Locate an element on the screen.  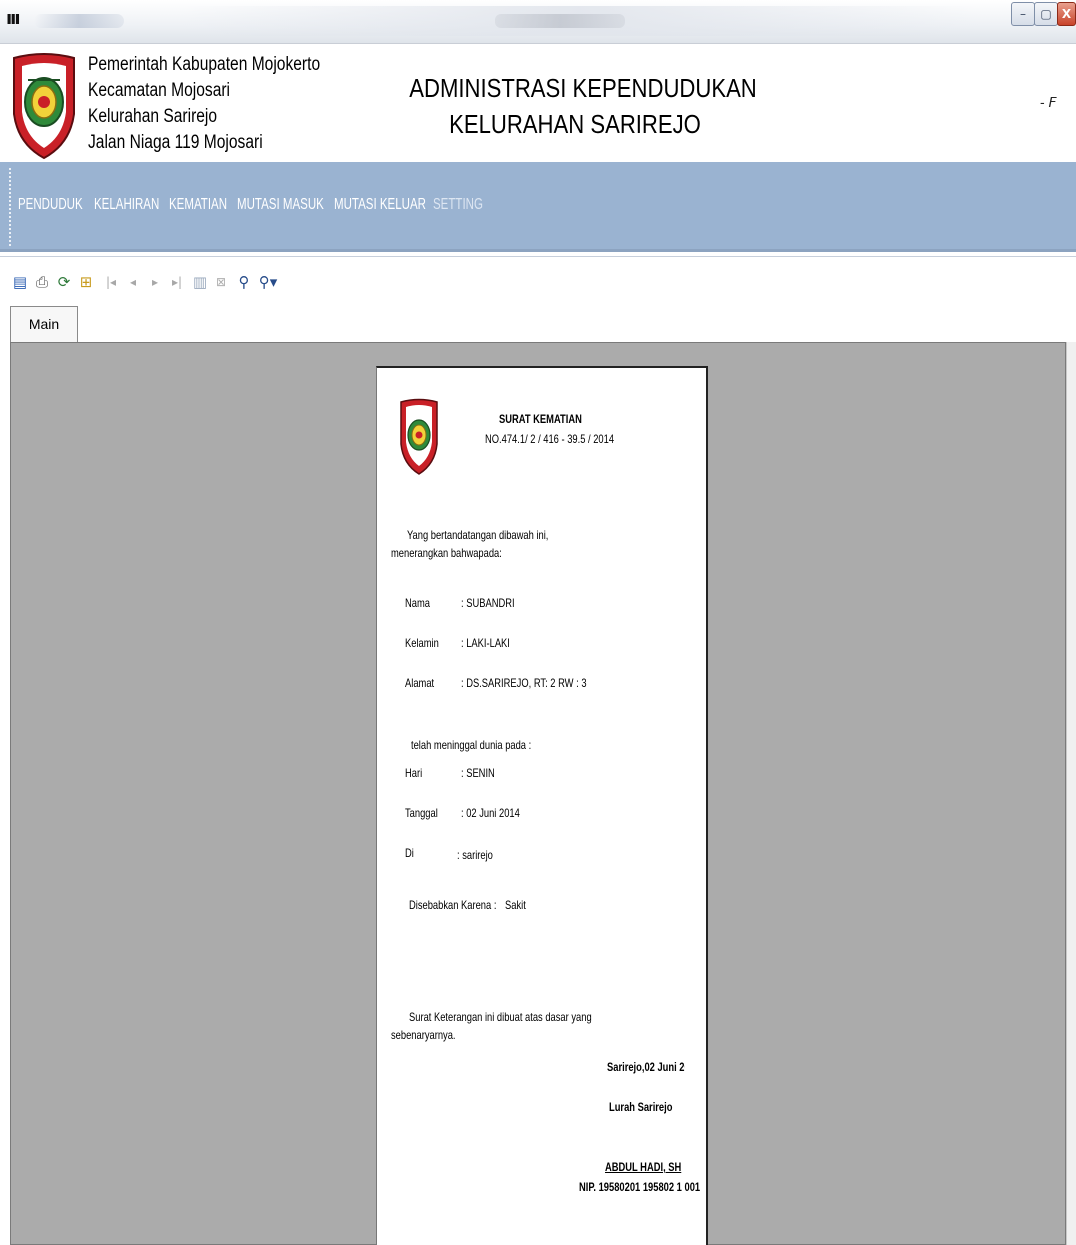
nama-value: : SUBANDRI is located at coordinates (488, 603).